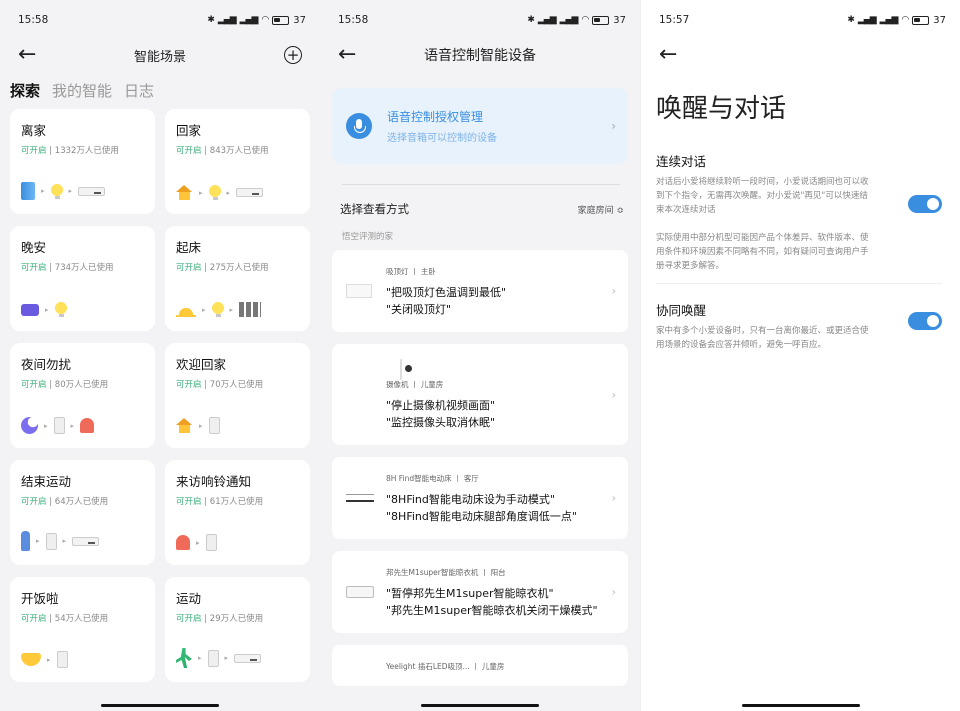 The height and width of the screenshot is (711, 960). What do you see at coordinates (492, 610) in the screenshot?
I see `voice-command: "邦先生M1super智能晾衣机关闭干燥模式"` at bounding box center [492, 610].